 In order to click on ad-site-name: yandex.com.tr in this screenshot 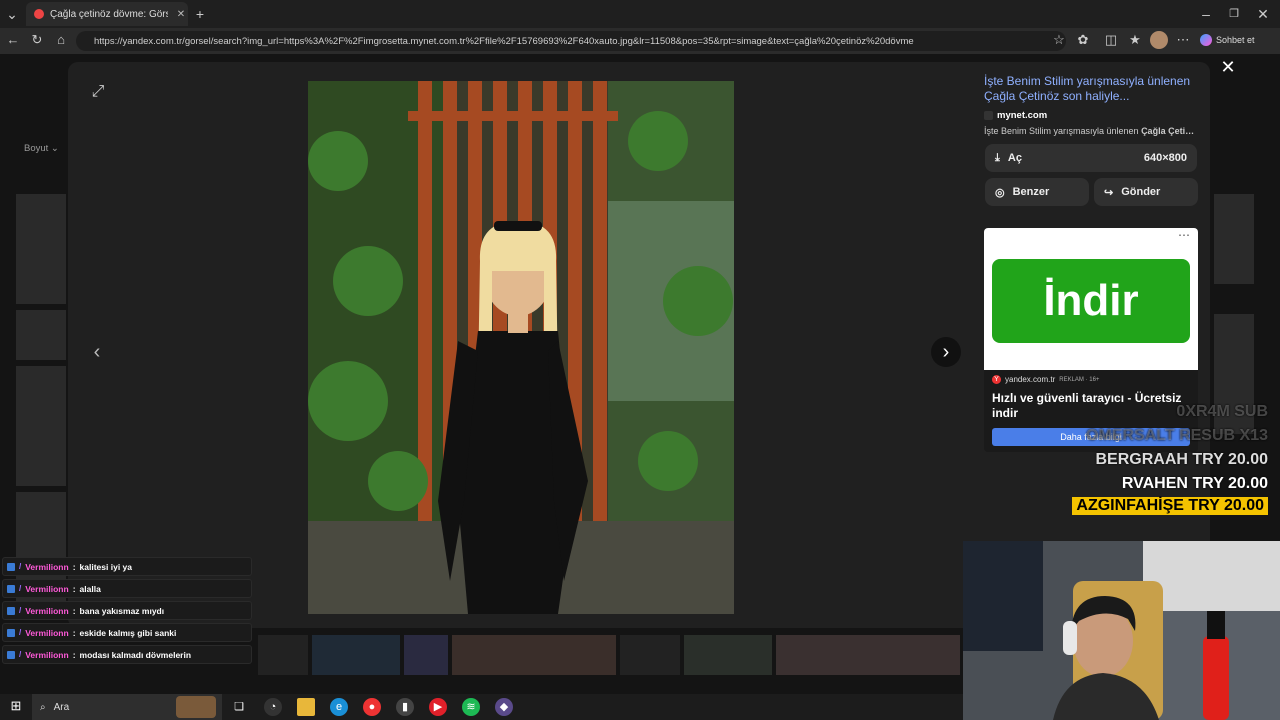, I will do `click(1030, 379)`.